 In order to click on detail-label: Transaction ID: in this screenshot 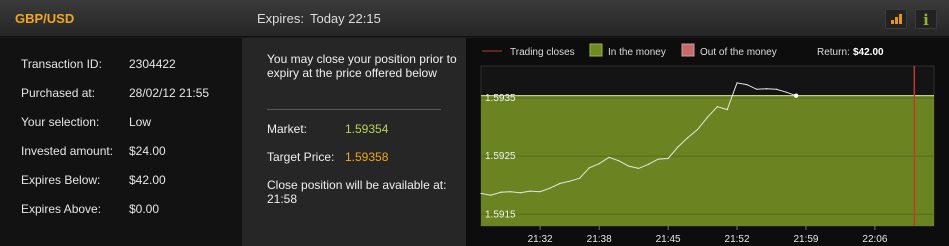, I will do `click(61, 64)`.